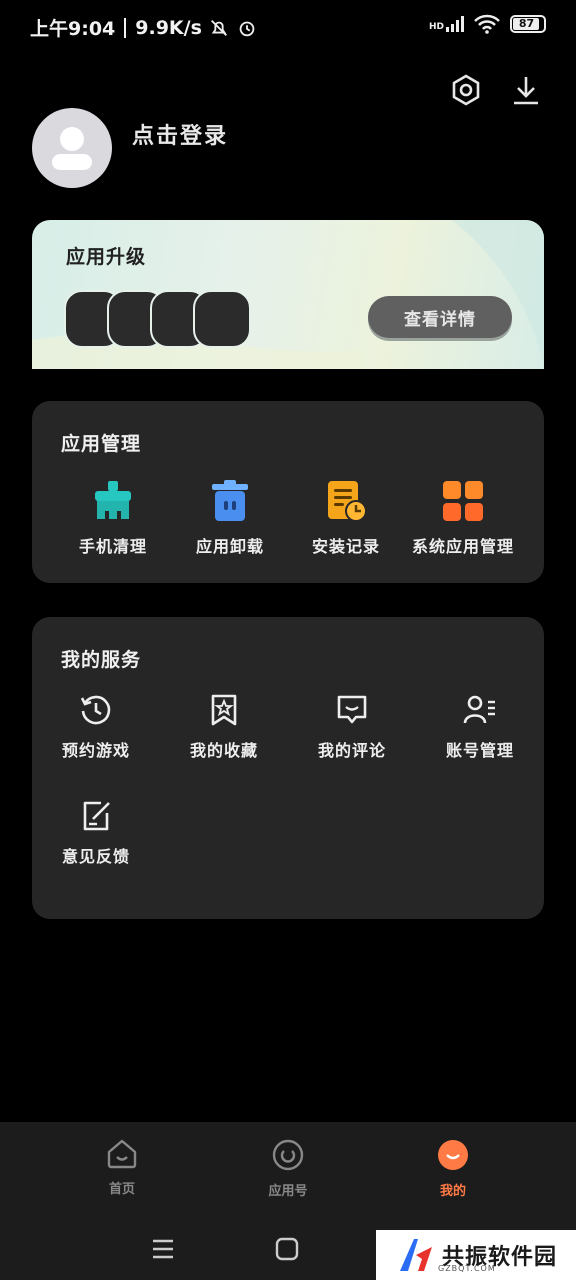  Describe the element at coordinates (288, 294) in the screenshot. I see `app-upgrade-card: 应用升级 查看详情` at that location.